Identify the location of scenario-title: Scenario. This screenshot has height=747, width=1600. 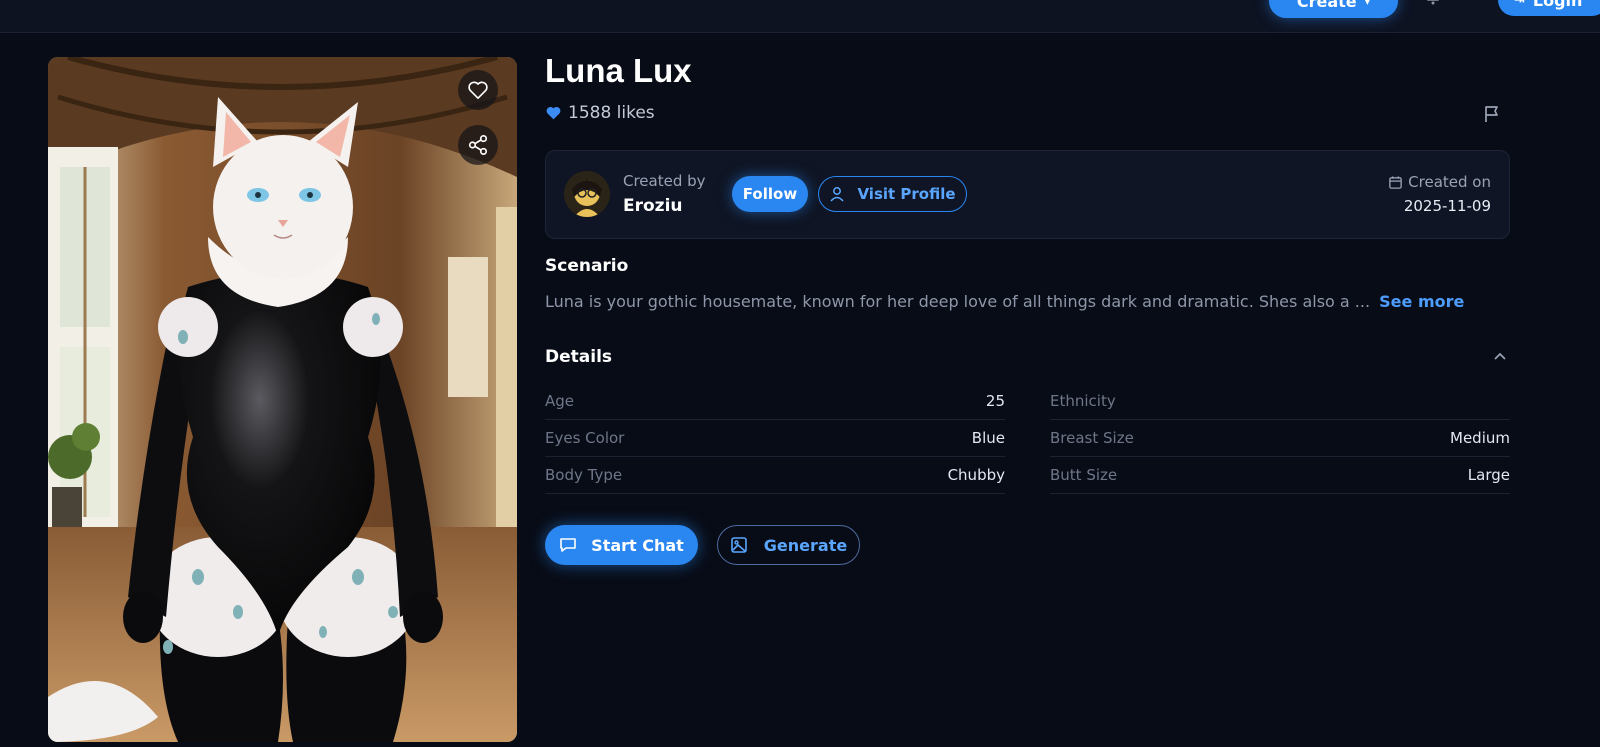
(587, 266).